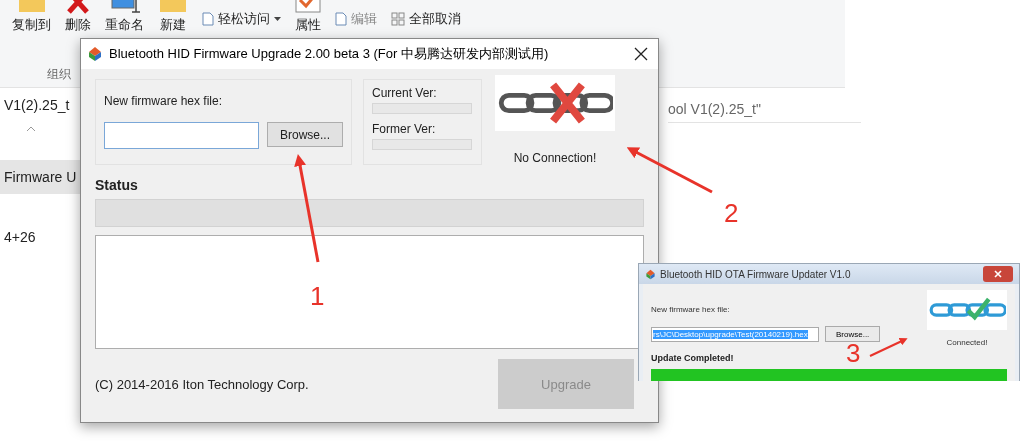 This screenshot has width=1024, height=441. Describe the element at coordinates (329, 54) in the screenshot. I see `window-title: Bluetooth HID Firmware Upgrade 2.00 beta 3 (For 中易腾达研发内部测试用)` at that location.